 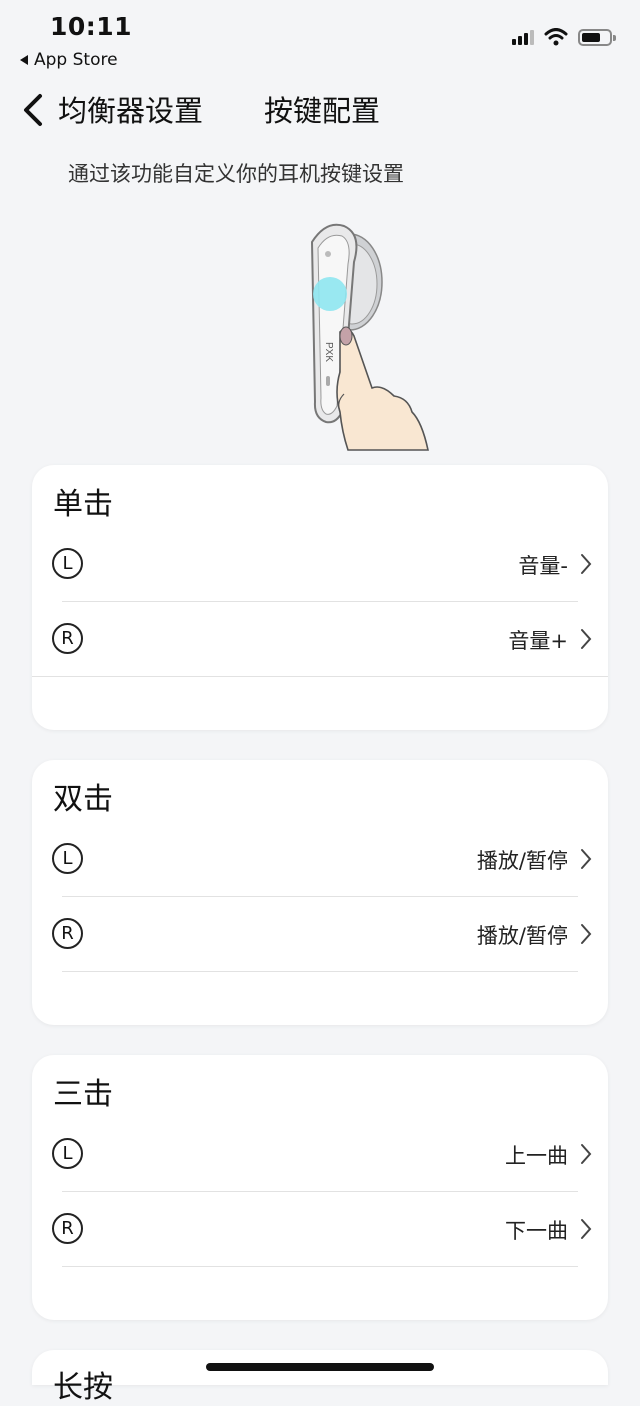 What do you see at coordinates (536, 1231) in the screenshot?
I see `action-value: 下一曲` at bounding box center [536, 1231].